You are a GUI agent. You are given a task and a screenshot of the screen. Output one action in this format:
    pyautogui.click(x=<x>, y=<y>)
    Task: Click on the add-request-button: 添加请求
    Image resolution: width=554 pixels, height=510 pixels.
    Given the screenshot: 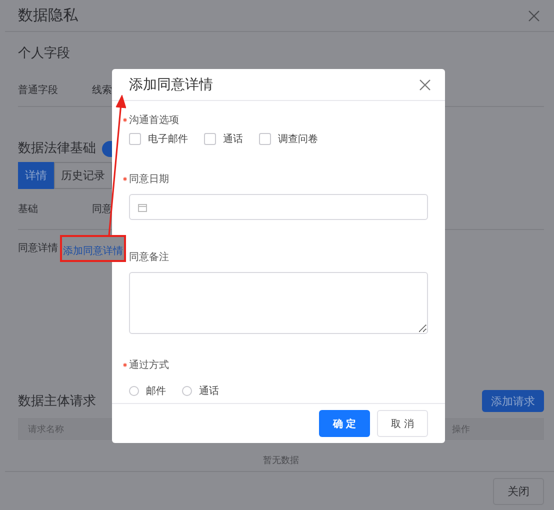 What is the action you would take?
    pyautogui.click(x=513, y=401)
    